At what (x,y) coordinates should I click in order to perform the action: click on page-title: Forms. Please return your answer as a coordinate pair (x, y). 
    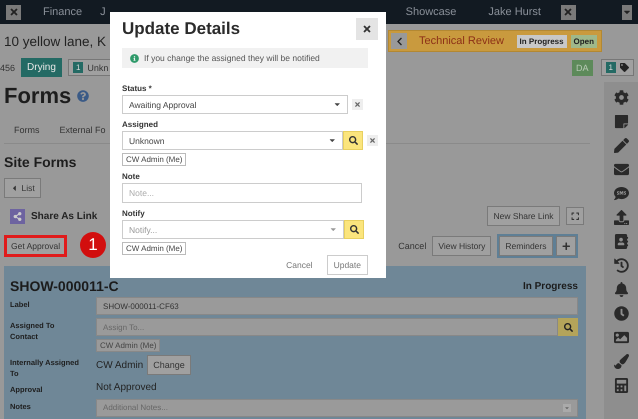
    Looking at the image, I should click on (38, 96).